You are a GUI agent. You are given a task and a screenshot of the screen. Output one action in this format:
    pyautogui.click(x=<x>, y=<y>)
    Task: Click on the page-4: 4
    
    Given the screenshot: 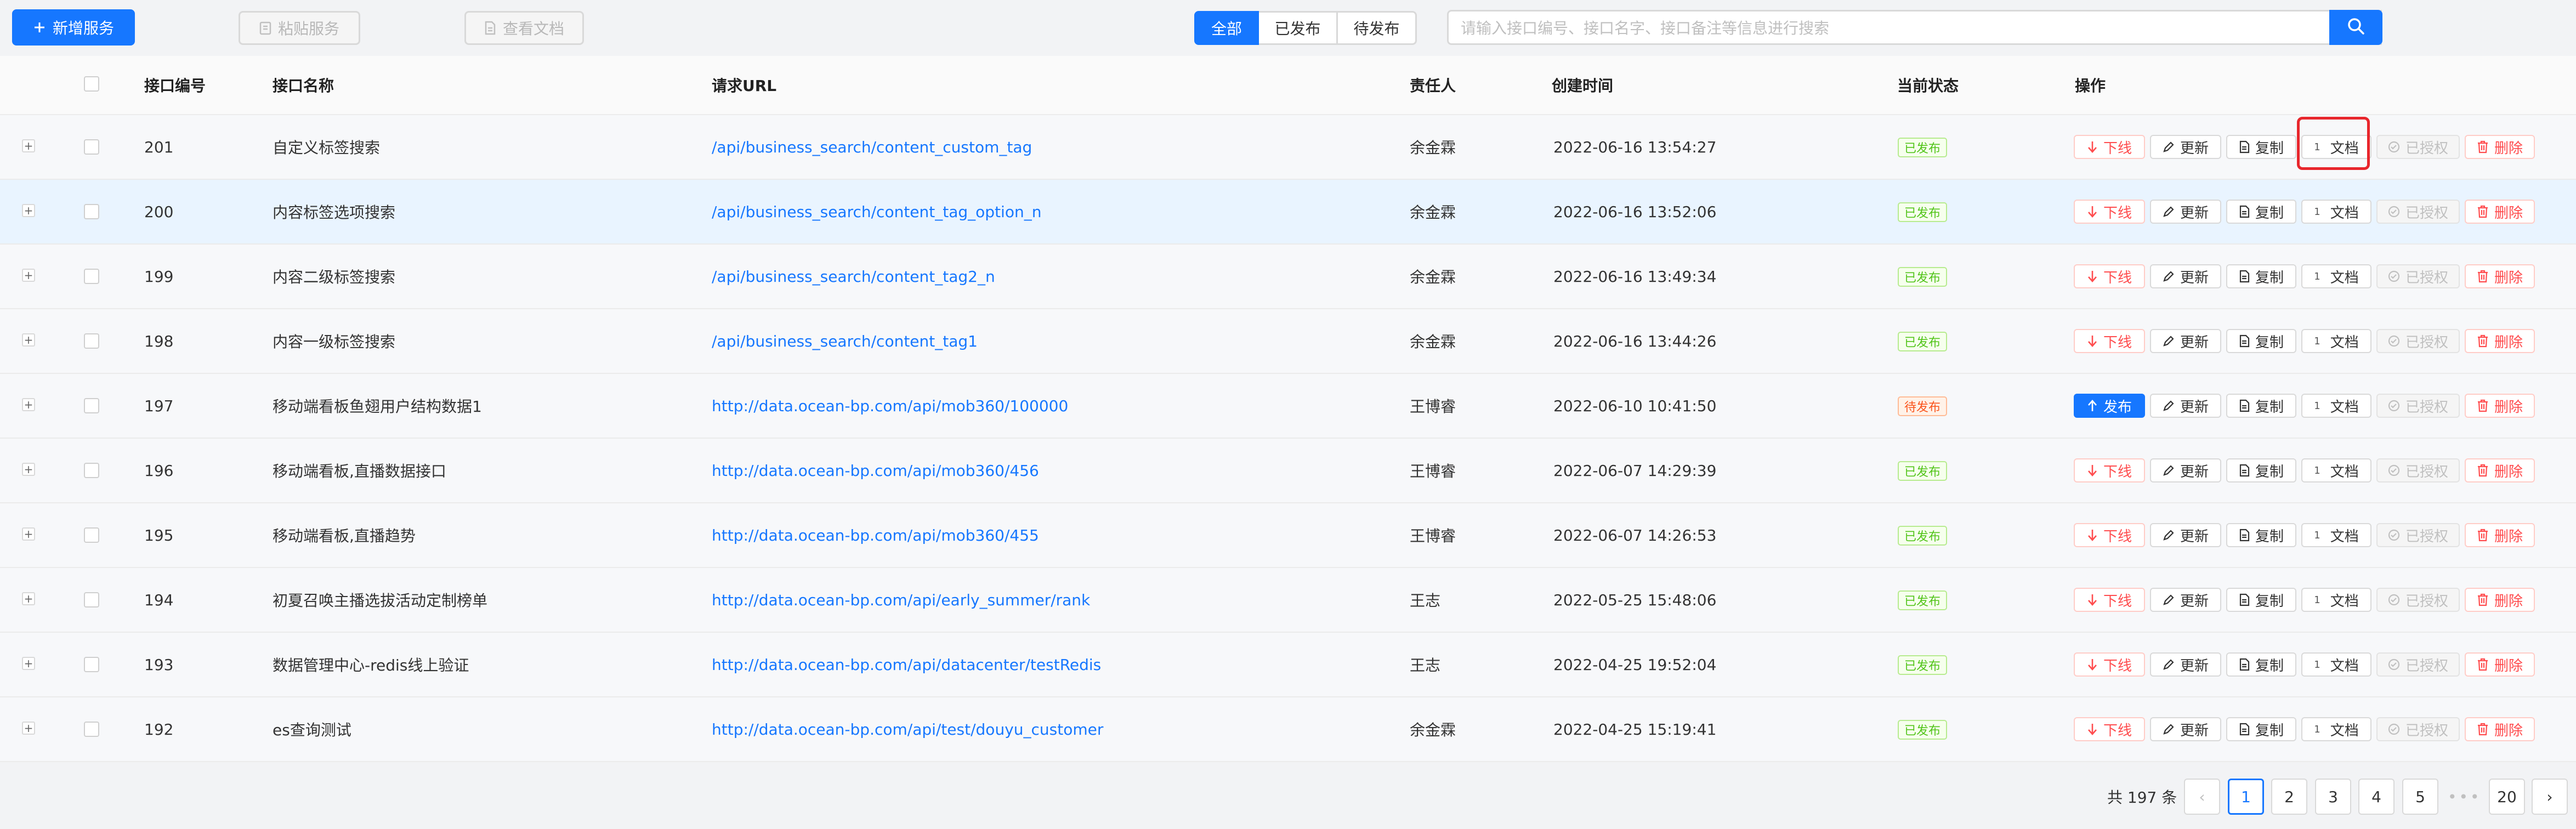 What is the action you would take?
    pyautogui.click(x=2376, y=797)
    